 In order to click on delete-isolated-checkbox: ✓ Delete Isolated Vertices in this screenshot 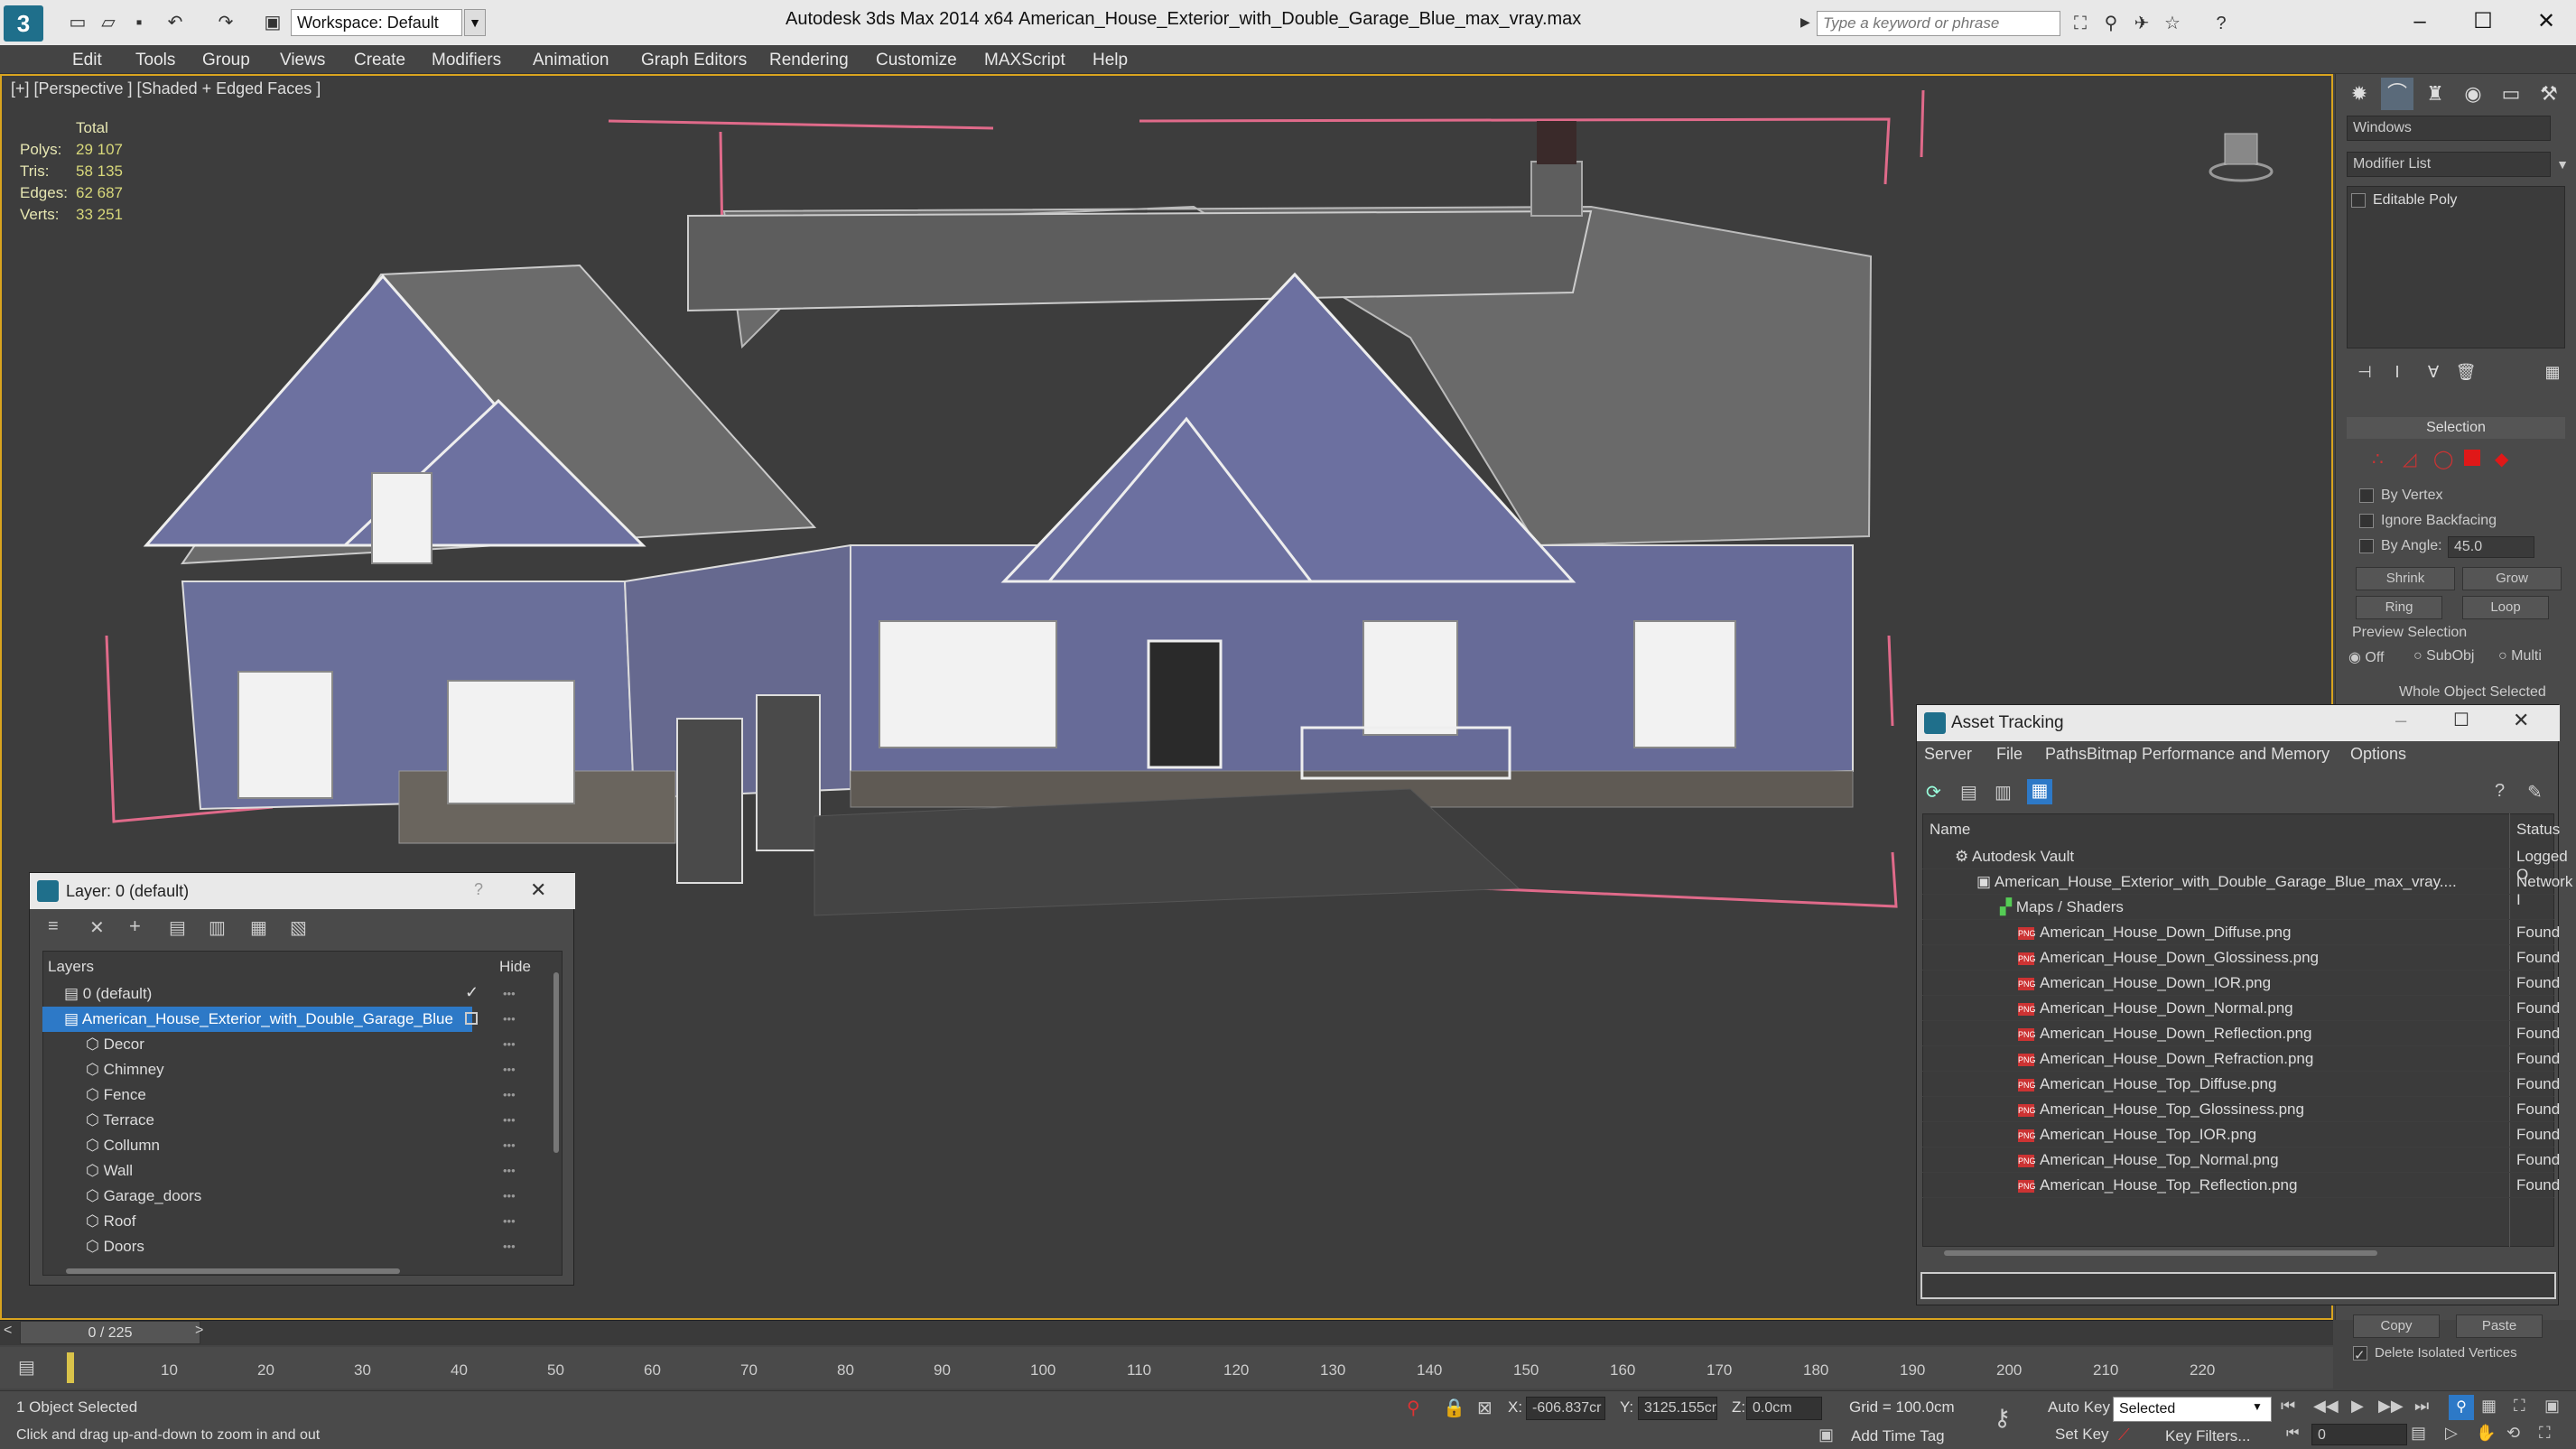, I will do `click(2435, 1354)`.